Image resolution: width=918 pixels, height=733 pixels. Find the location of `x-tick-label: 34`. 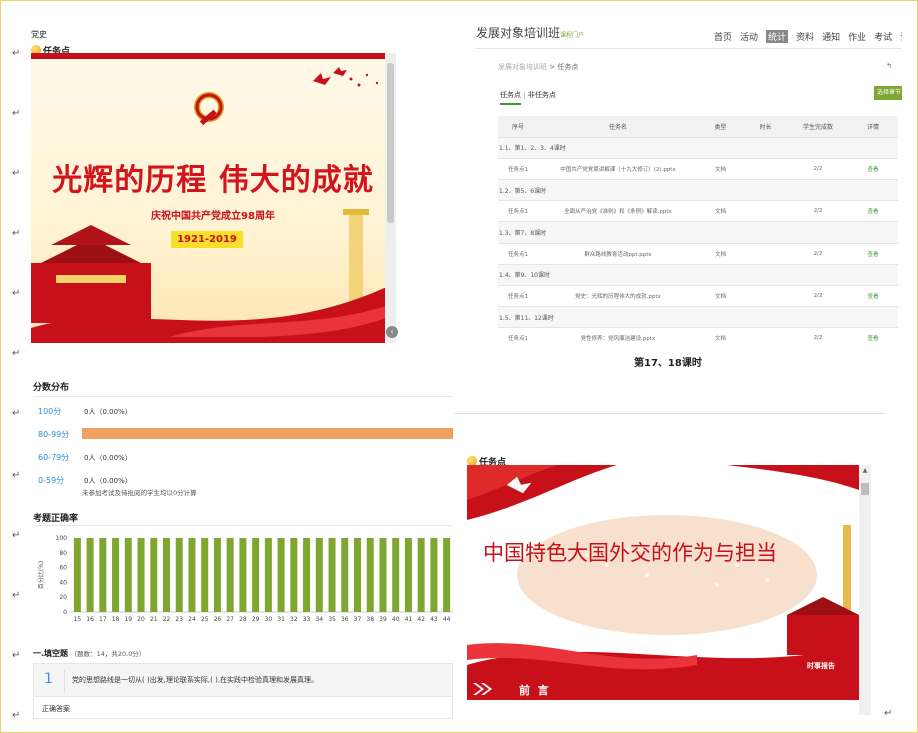

x-tick-label: 34 is located at coordinates (319, 619).